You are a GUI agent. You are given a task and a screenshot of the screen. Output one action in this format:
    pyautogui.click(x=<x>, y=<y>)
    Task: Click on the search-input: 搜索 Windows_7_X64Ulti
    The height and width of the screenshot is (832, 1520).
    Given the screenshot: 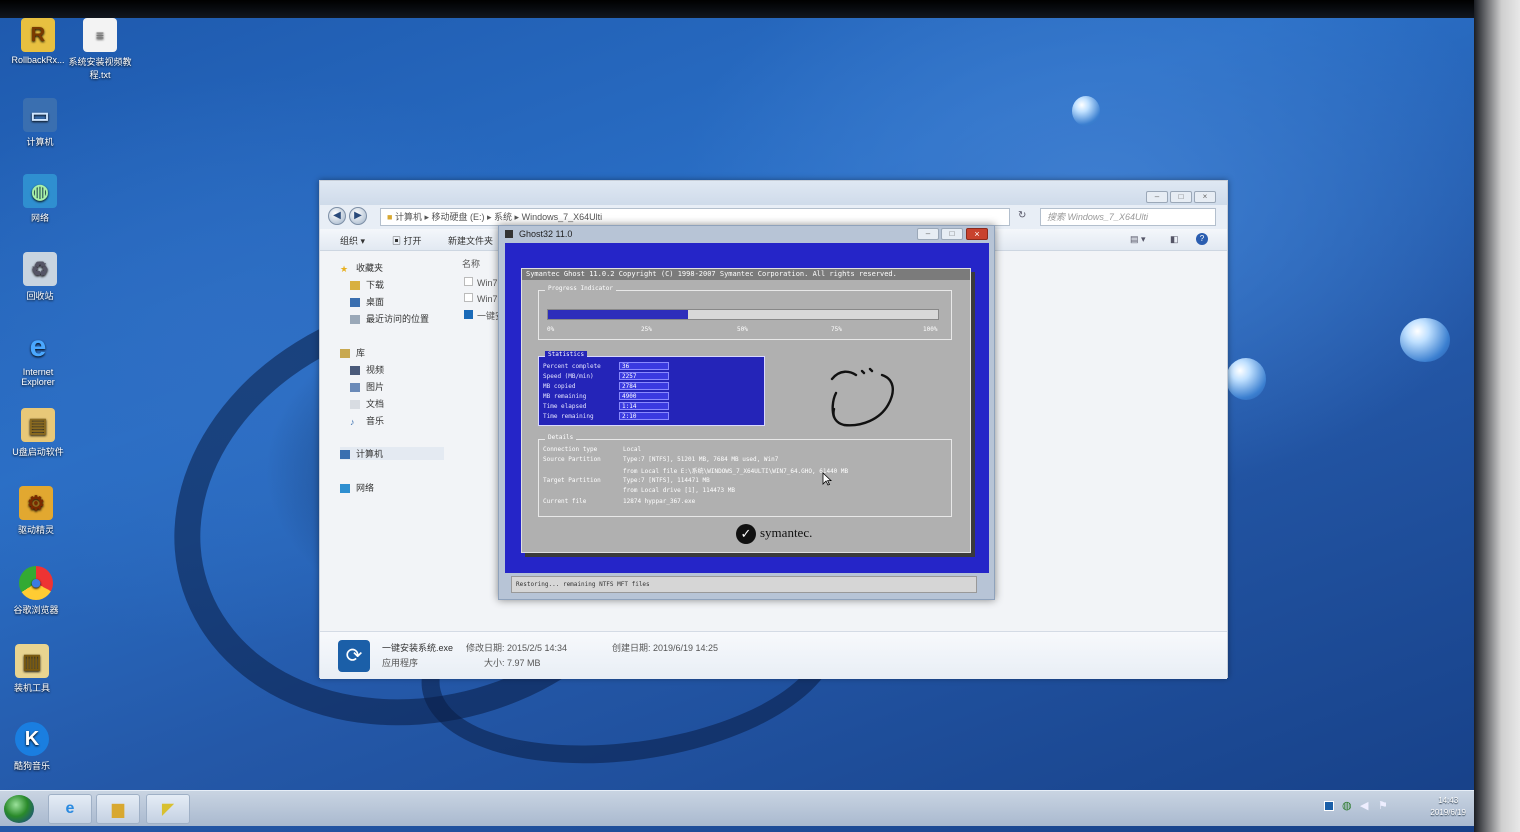 What is the action you would take?
    pyautogui.click(x=1128, y=217)
    